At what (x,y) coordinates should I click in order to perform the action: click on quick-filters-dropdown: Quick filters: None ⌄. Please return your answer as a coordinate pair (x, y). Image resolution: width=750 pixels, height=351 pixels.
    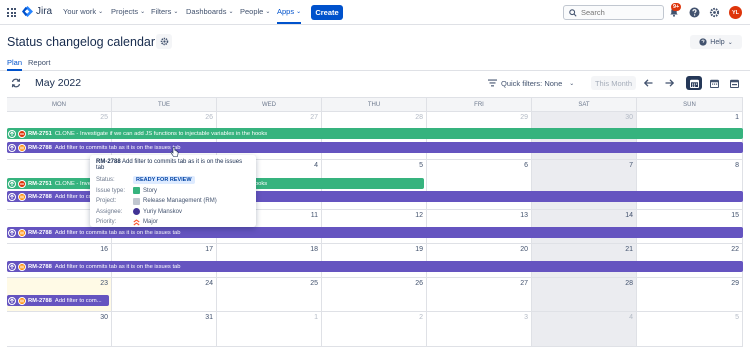
    Looking at the image, I should click on (533, 83).